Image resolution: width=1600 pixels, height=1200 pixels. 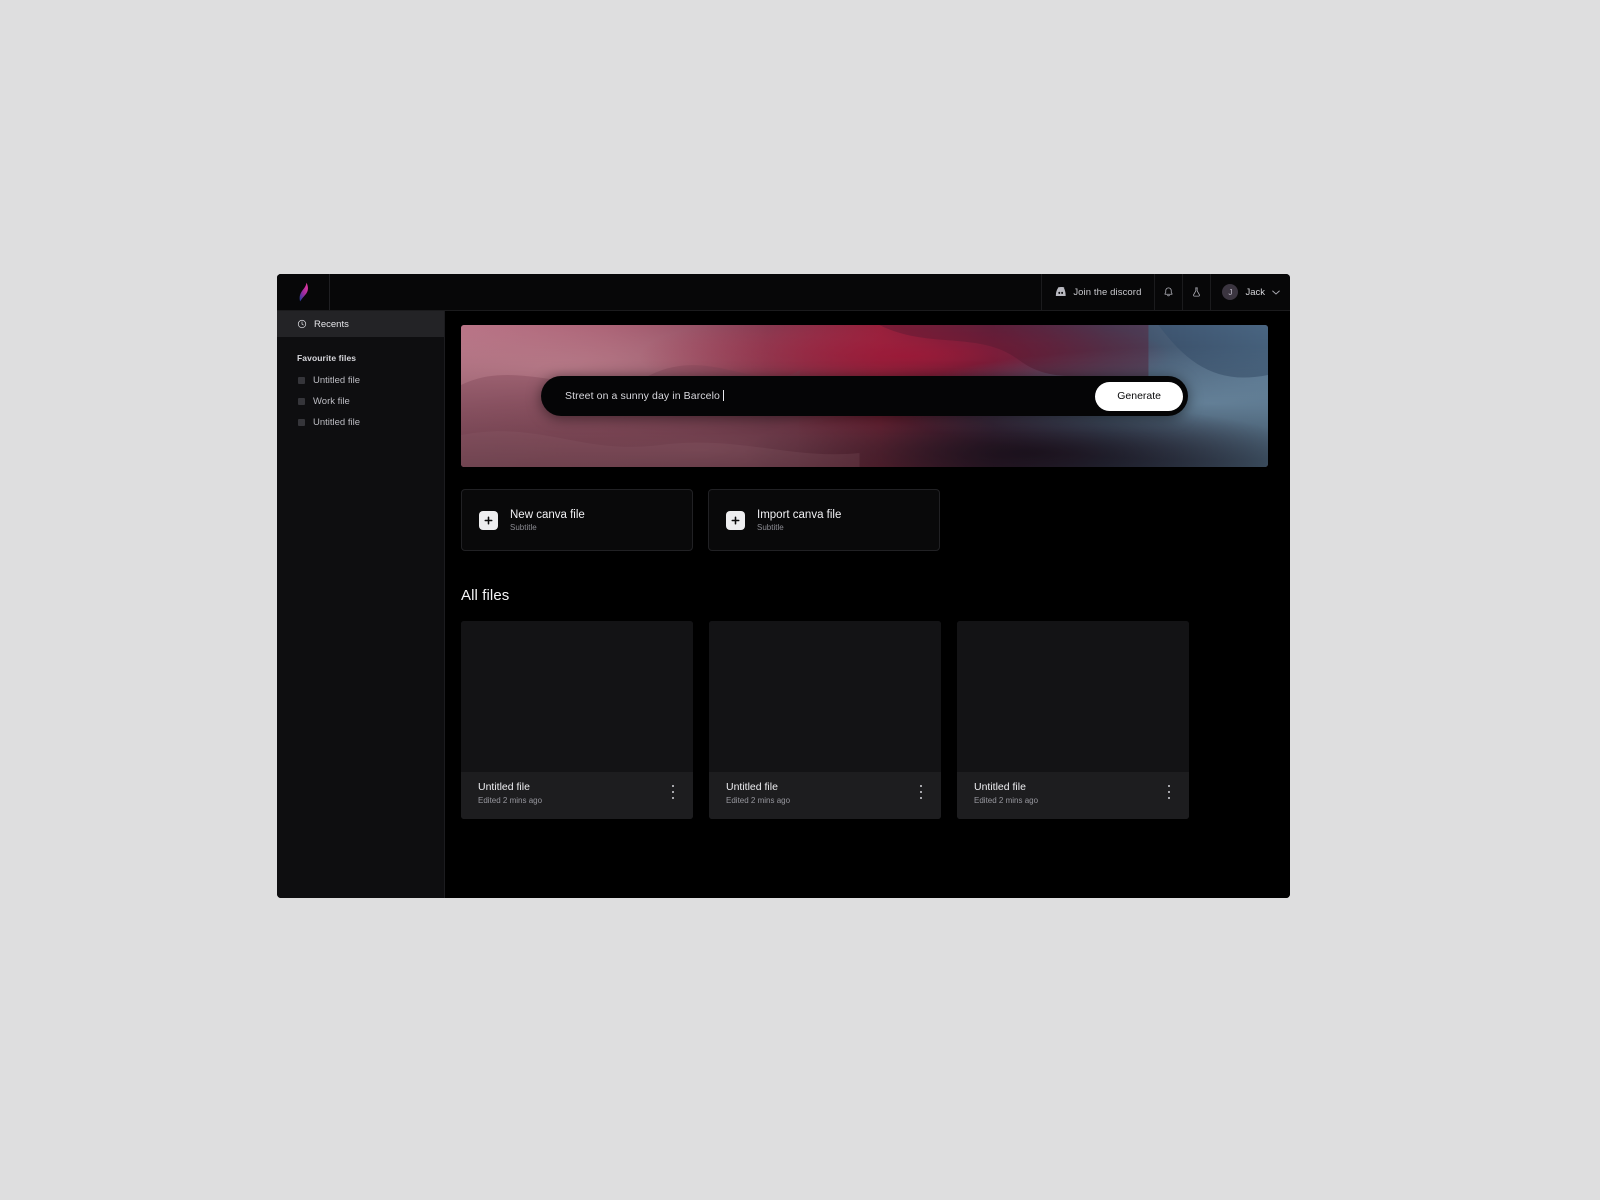 I want to click on top-bar-actions: Join the discord J Jack, so click(x=1165, y=292).